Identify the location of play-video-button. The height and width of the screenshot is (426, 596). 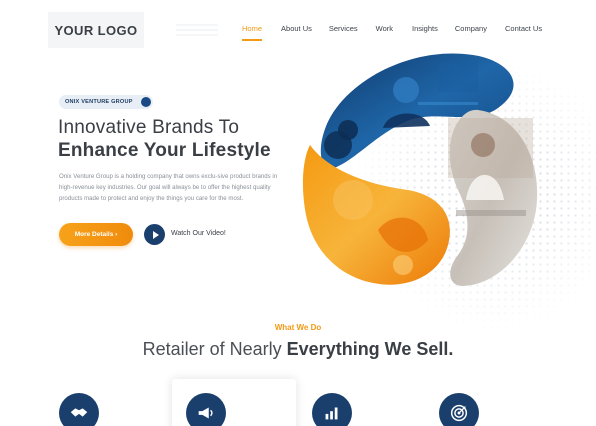
(154, 234).